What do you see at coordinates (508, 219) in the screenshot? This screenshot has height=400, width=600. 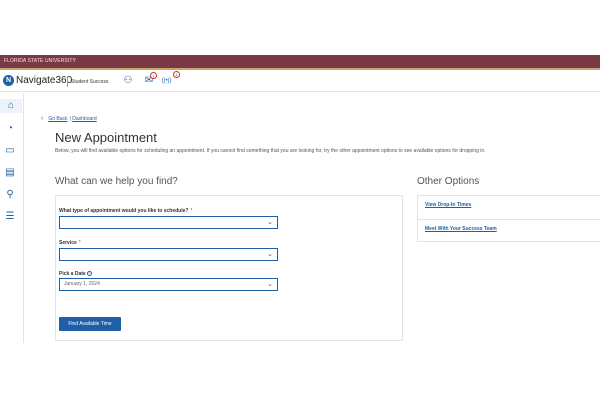 I see `other-options-divider` at bounding box center [508, 219].